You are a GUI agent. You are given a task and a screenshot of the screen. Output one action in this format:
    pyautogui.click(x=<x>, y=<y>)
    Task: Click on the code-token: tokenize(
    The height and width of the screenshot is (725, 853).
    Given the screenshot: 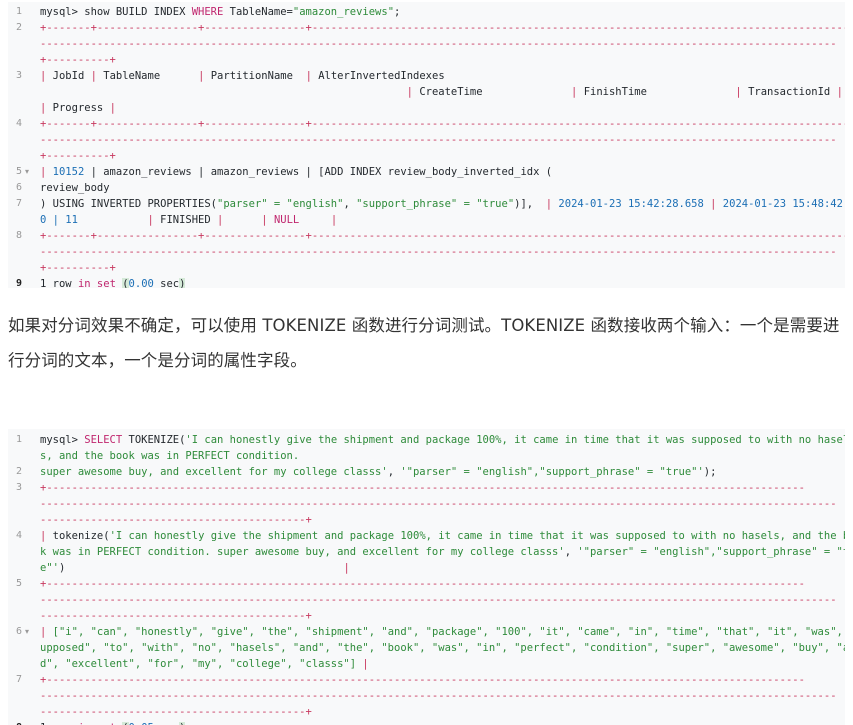 What is the action you would take?
    pyautogui.click(x=81, y=536)
    